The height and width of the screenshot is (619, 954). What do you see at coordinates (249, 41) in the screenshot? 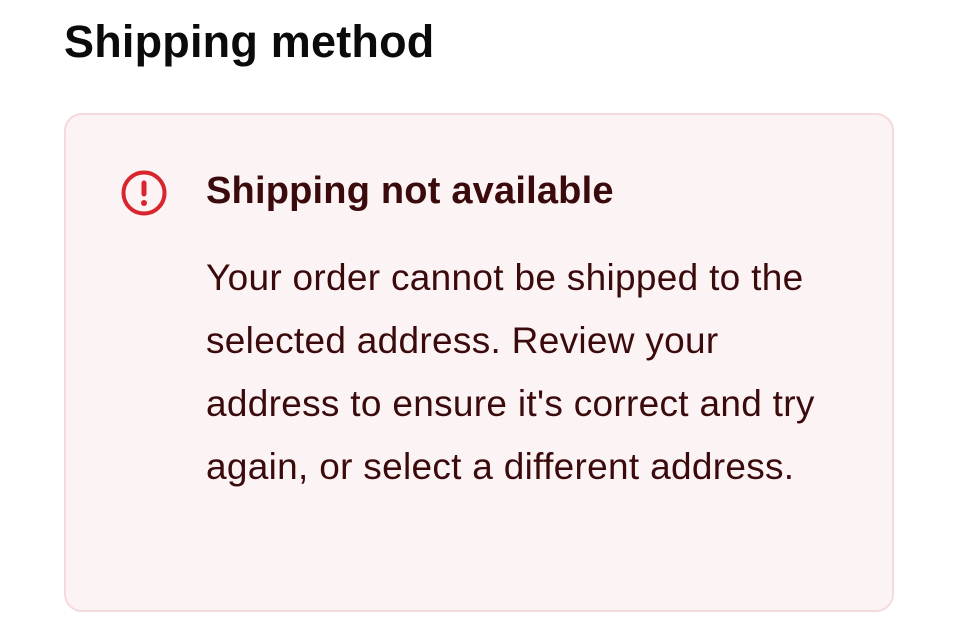
I see `shipping-method-heading: Shipping method` at bounding box center [249, 41].